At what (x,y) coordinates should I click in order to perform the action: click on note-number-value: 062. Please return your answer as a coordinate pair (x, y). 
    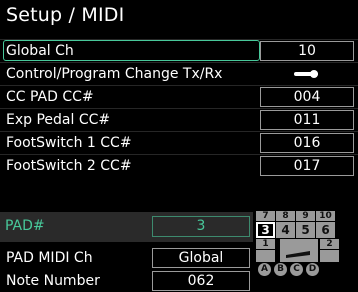
    Looking at the image, I should click on (201, 281).